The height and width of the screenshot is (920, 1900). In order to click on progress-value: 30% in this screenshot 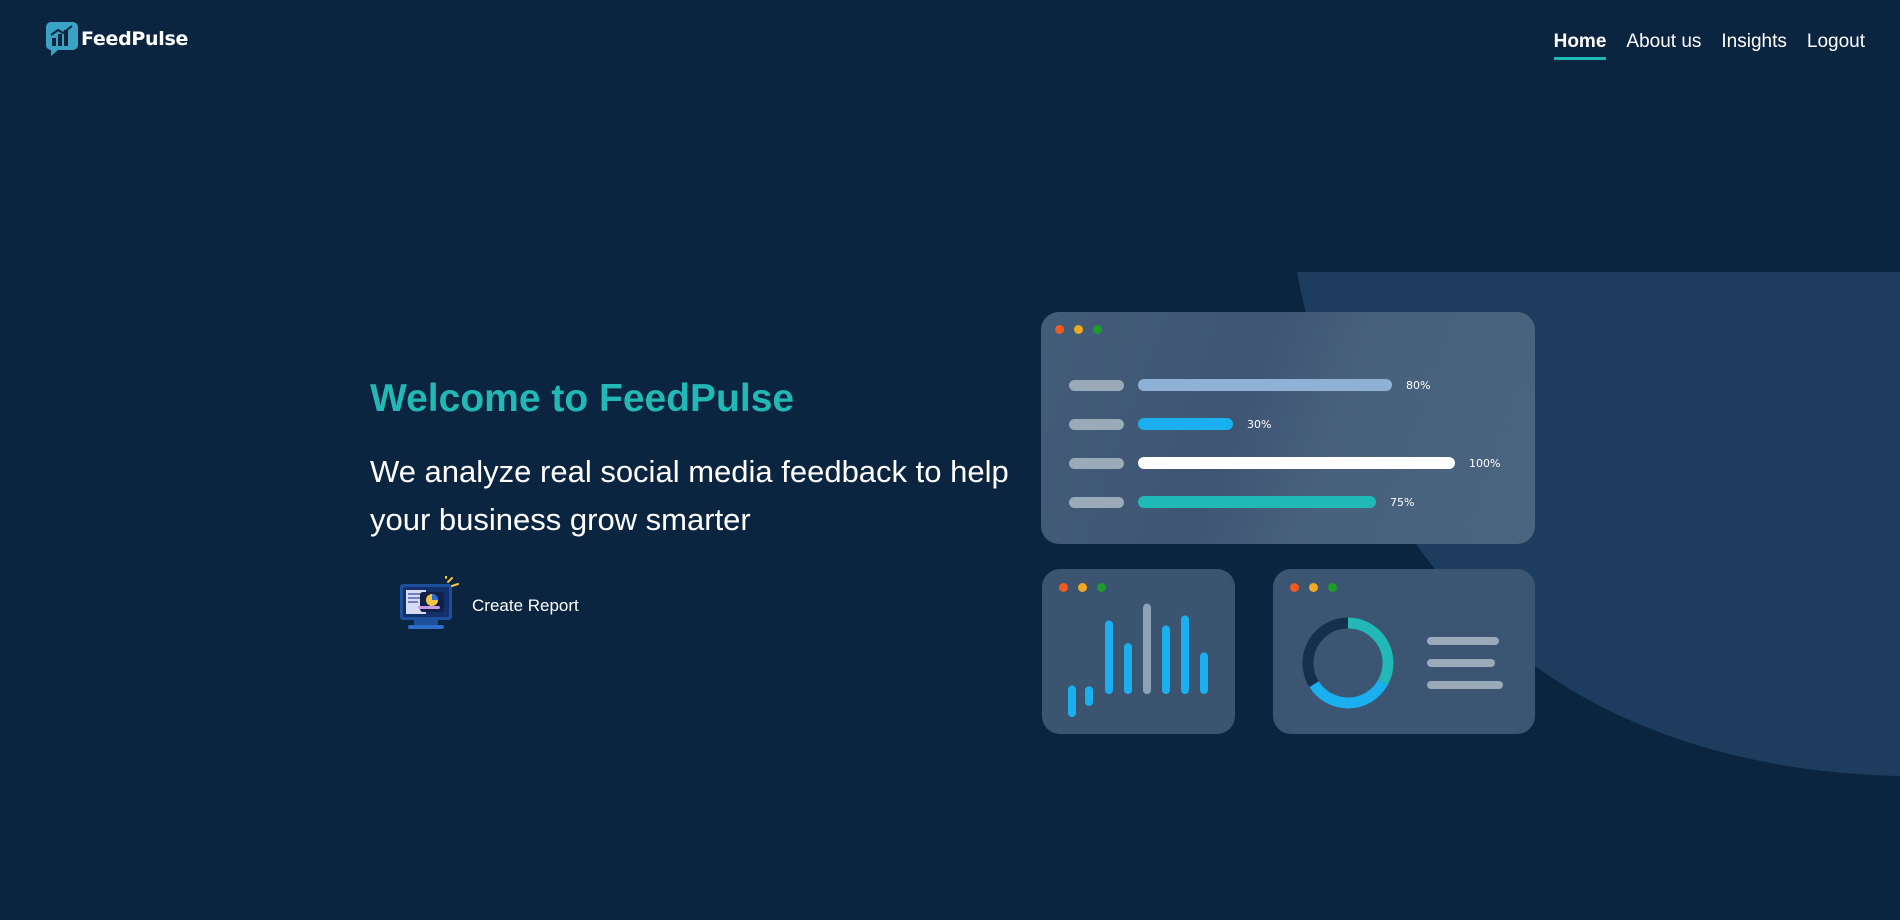, I will do `click(1259, 424)`.